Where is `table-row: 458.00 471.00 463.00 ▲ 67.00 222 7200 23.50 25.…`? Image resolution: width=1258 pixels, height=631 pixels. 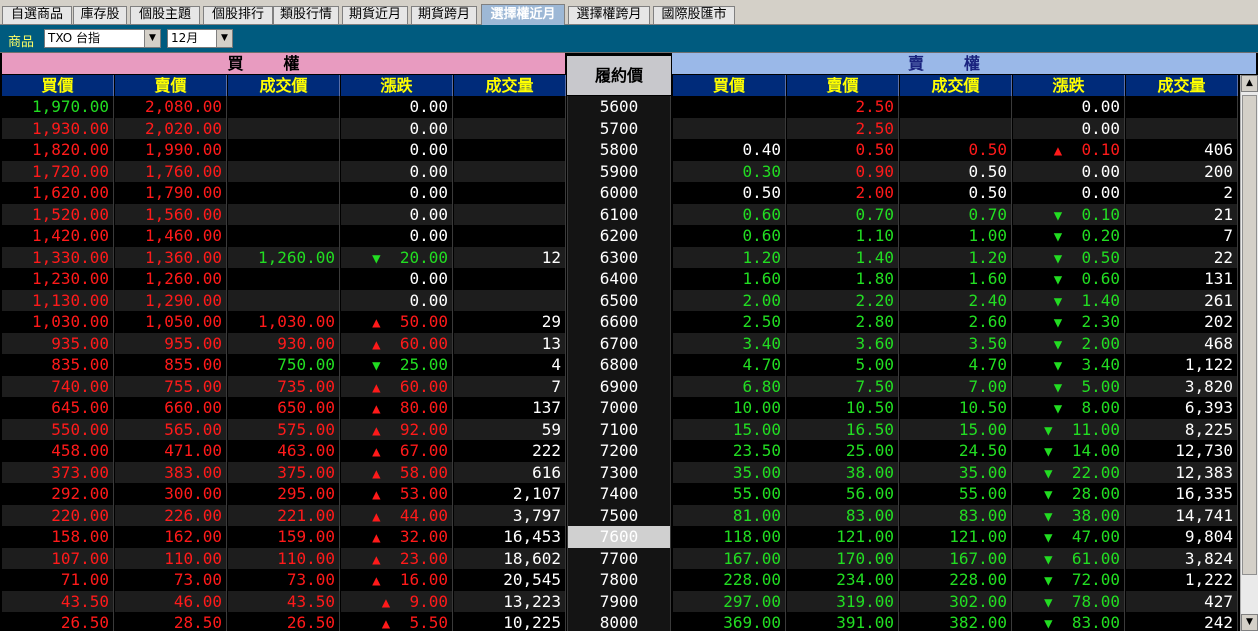 table-row: 458.00 471.00 463.00 ▲ 67.00 222 7200 23.50 25.… is located at coordinates (620, 451).